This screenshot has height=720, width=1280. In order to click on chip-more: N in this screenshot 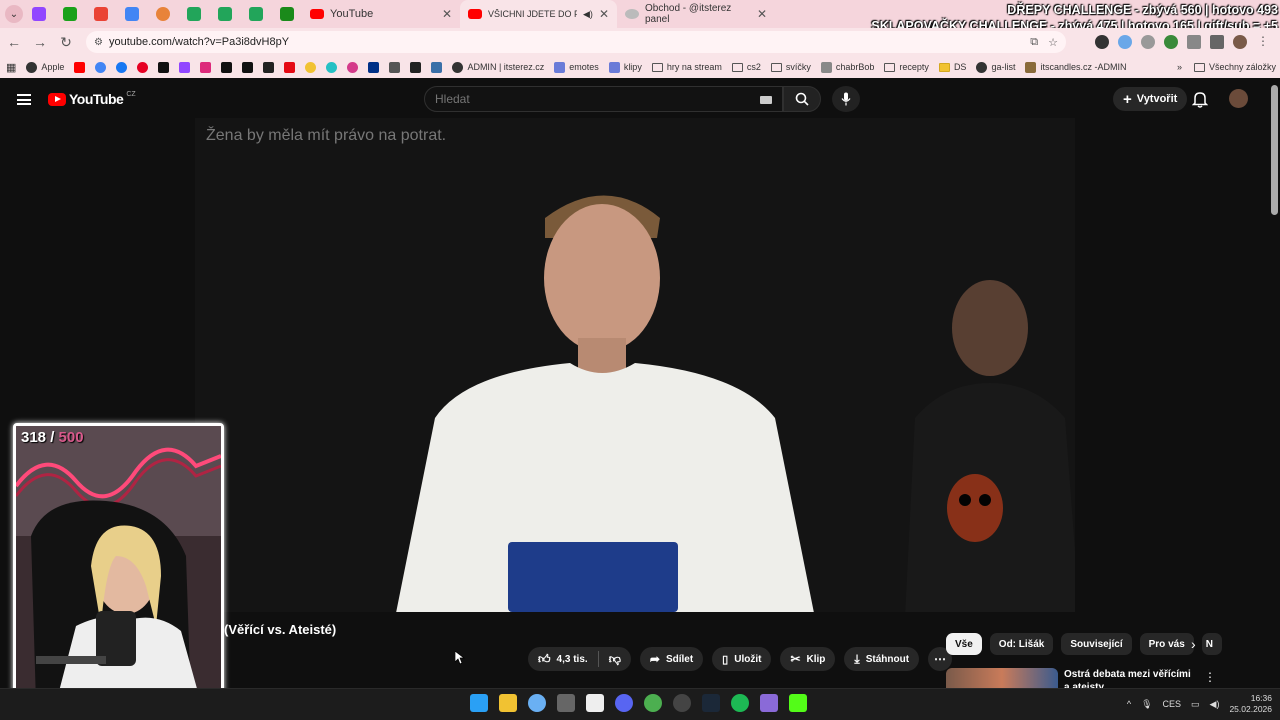, I will do `click(1211, 644)`.